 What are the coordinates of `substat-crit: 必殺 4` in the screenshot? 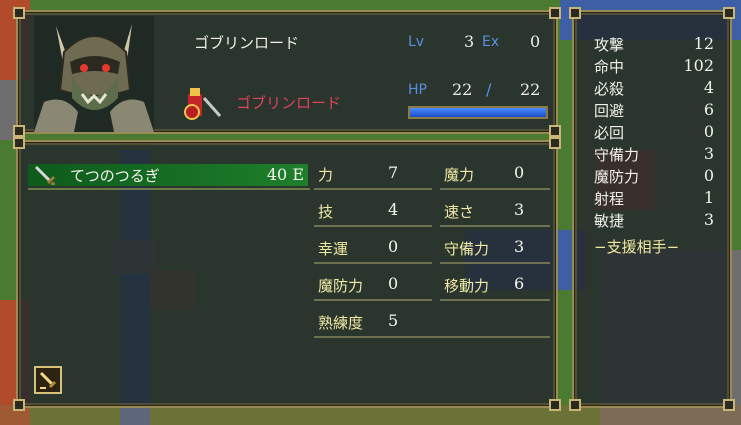 It's located at (654, 89).